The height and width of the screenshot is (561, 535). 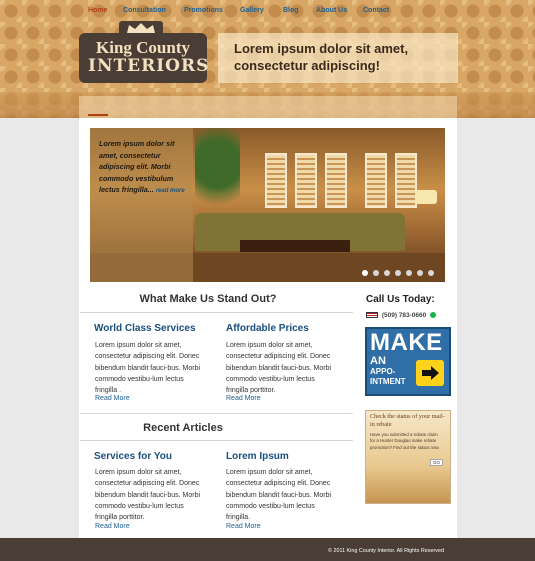 I want to click on slide-dots, so click(x=398, y=273).